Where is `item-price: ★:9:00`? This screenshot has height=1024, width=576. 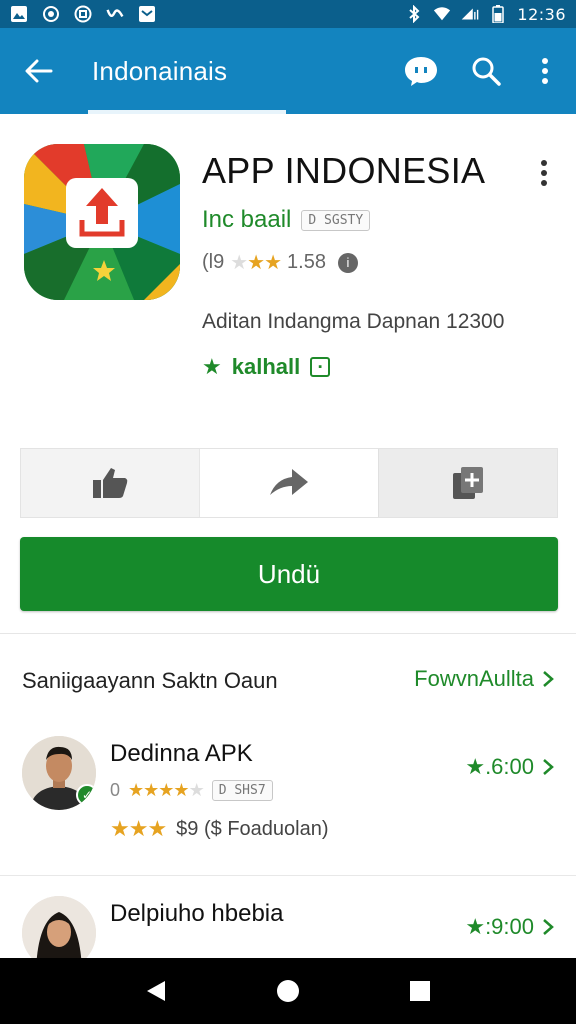 item-price: ★:9:00 is located at coordinates (509, 927).